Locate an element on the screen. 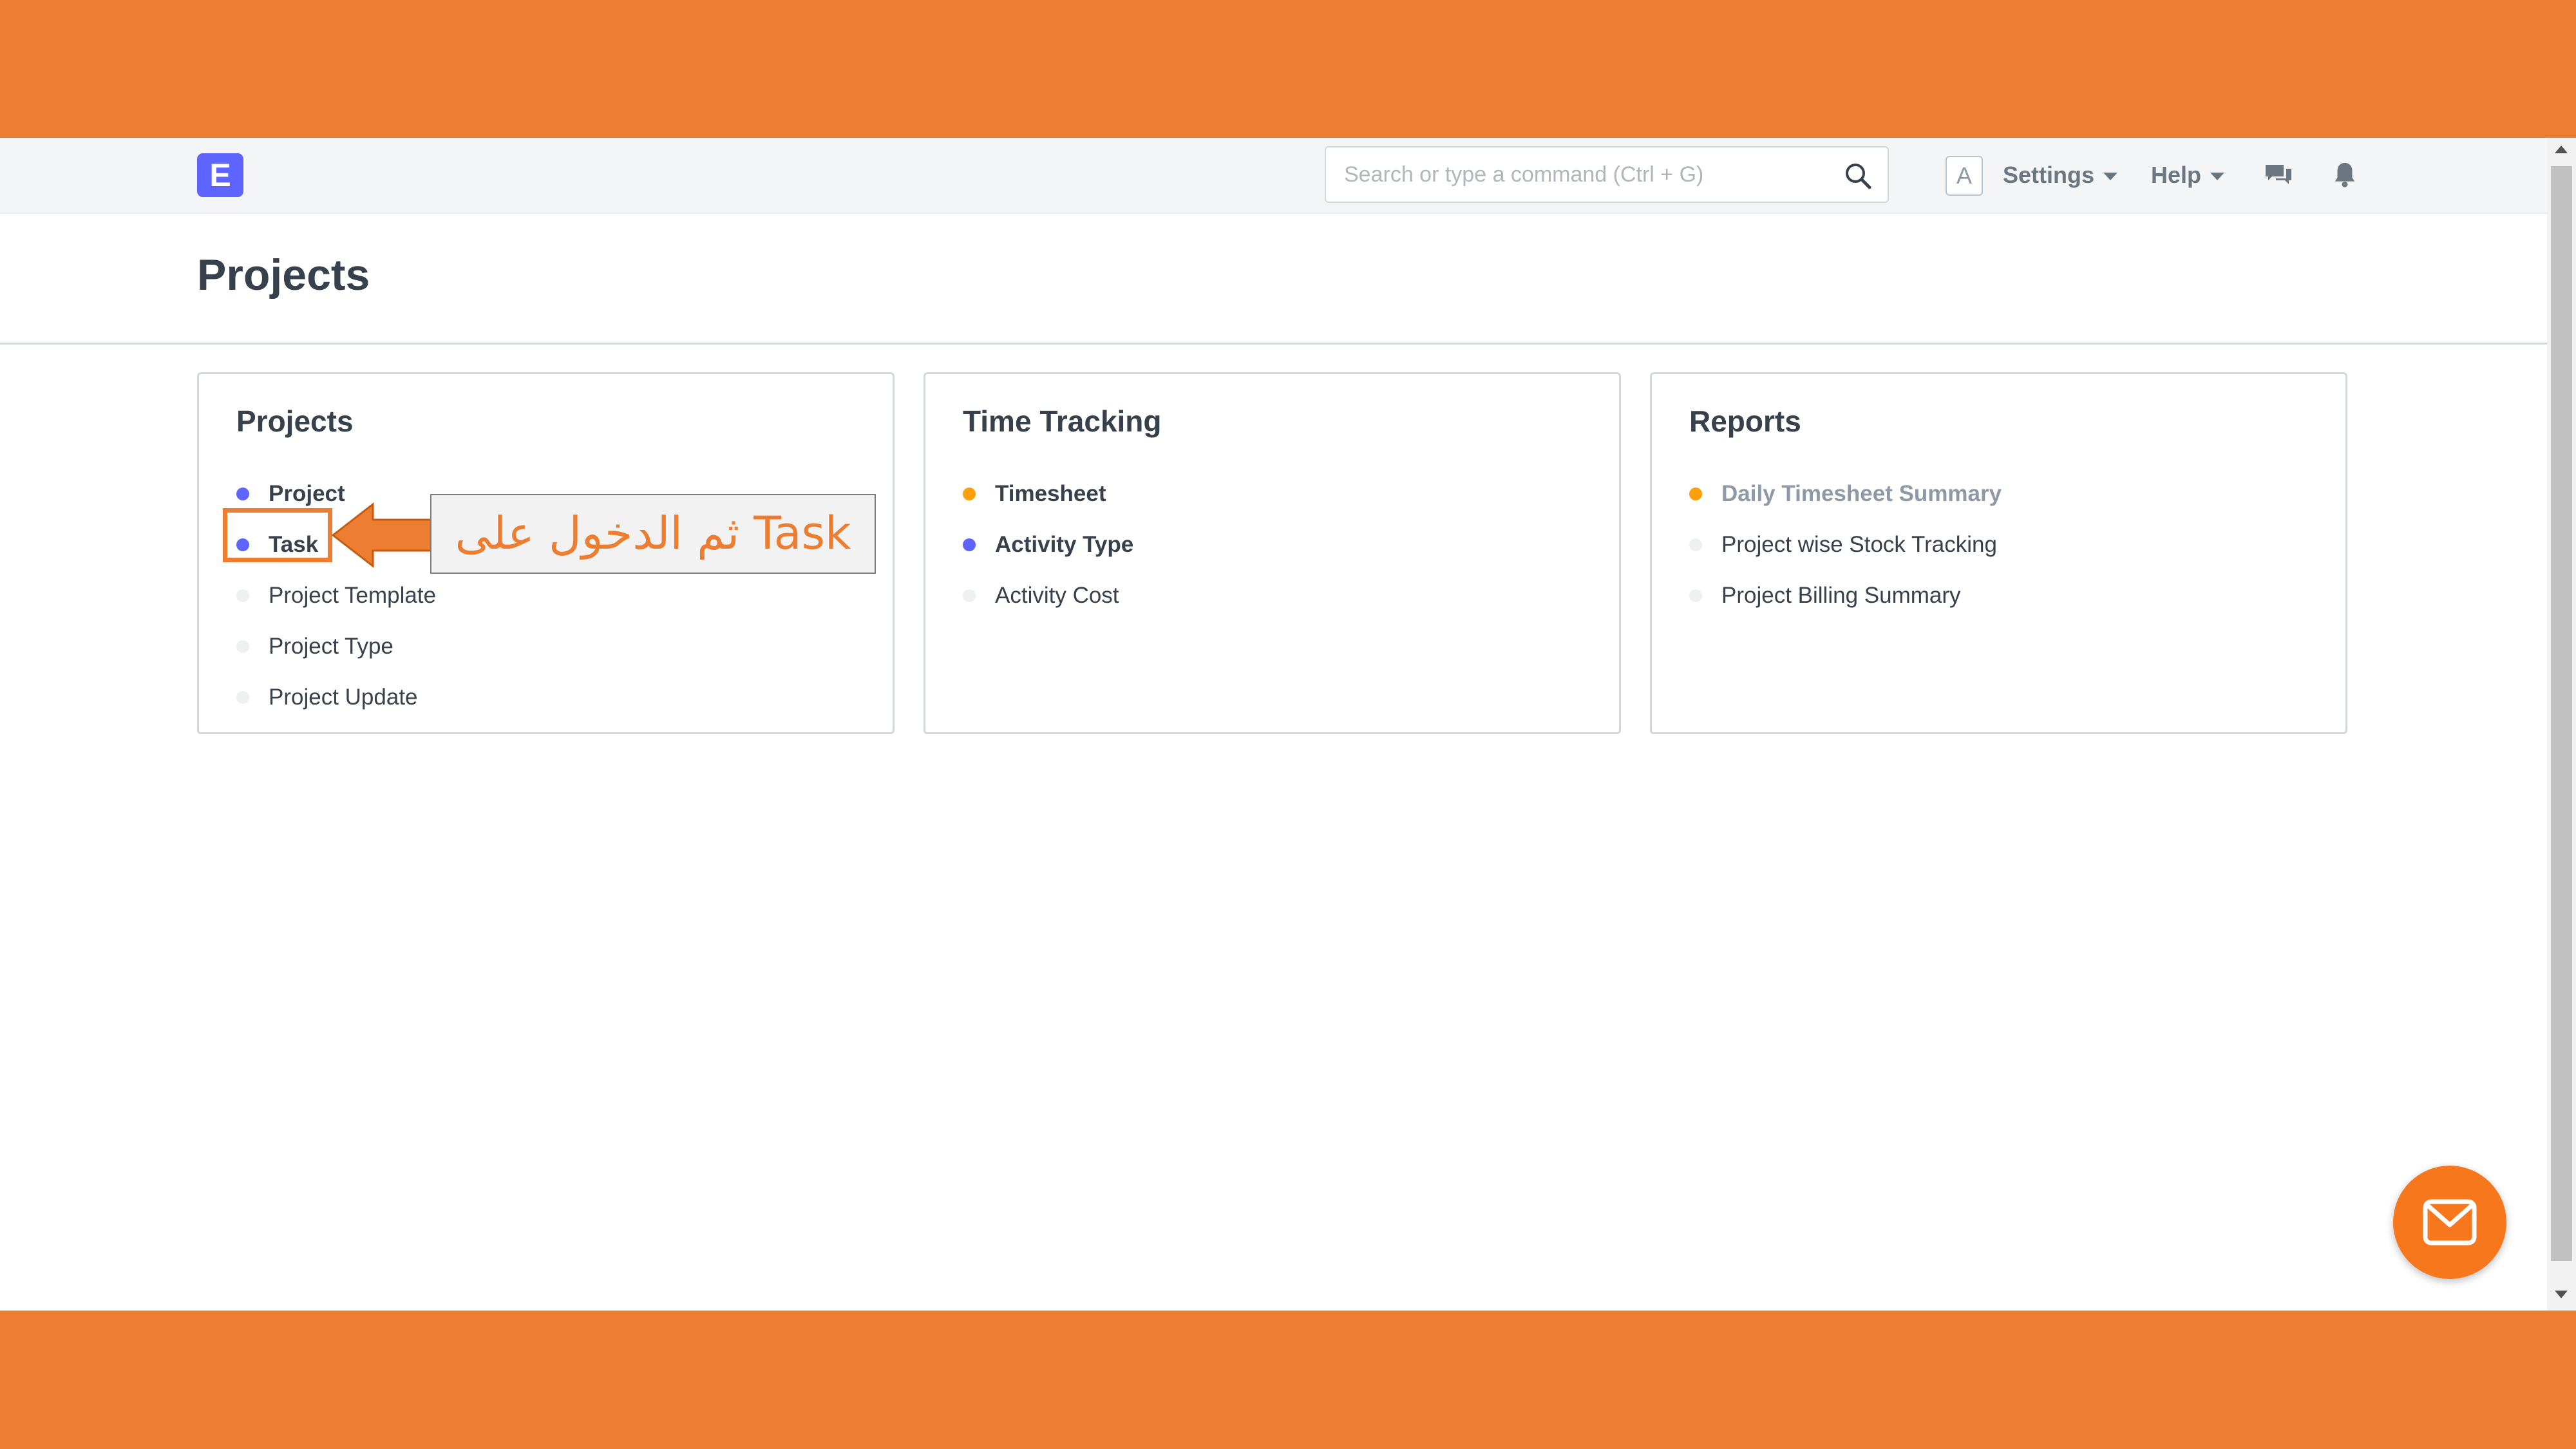  vertical-scrollbar is located at coordinates (2561, 724).